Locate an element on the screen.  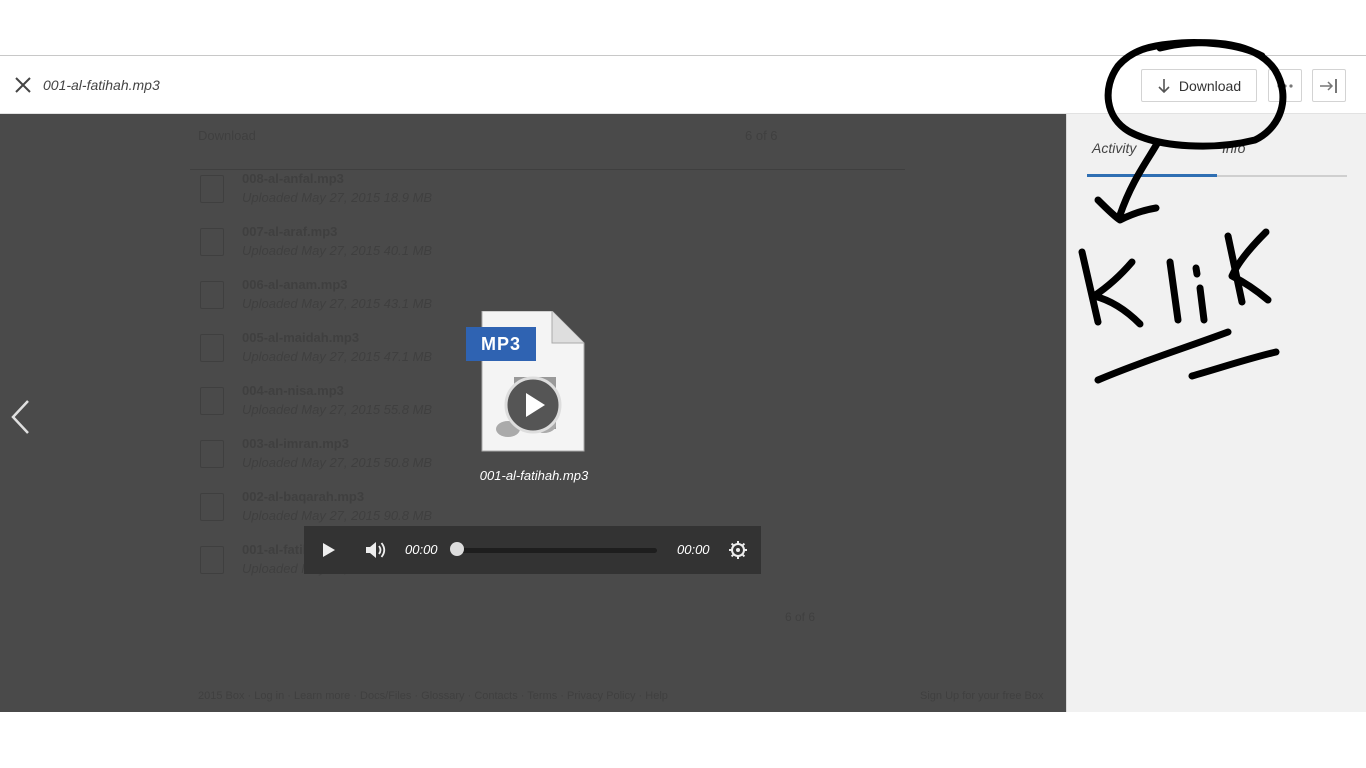
list-item-meta: Uploaded May 27, 2015 55.8 MB is located at coordinates (337, 409).